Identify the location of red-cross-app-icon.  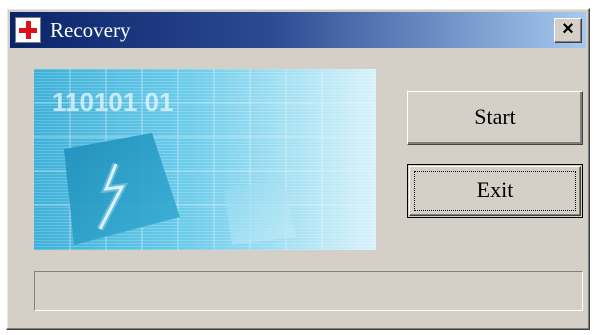
(28, 30).